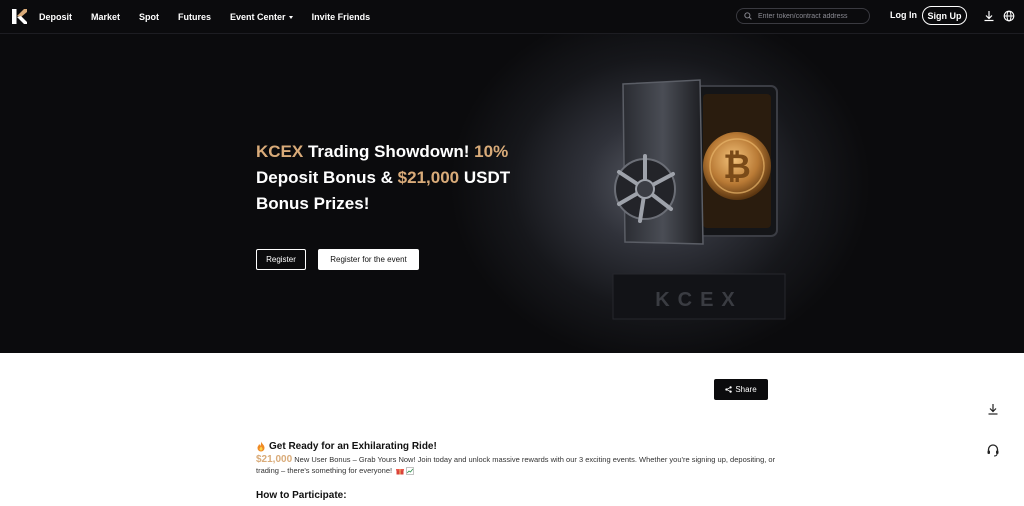 This screenshot has height=506, width=1024. Describe the element at coordinates (258, 16) in the screenshot. I see `nav-event-center-label: Event Center` at that location.